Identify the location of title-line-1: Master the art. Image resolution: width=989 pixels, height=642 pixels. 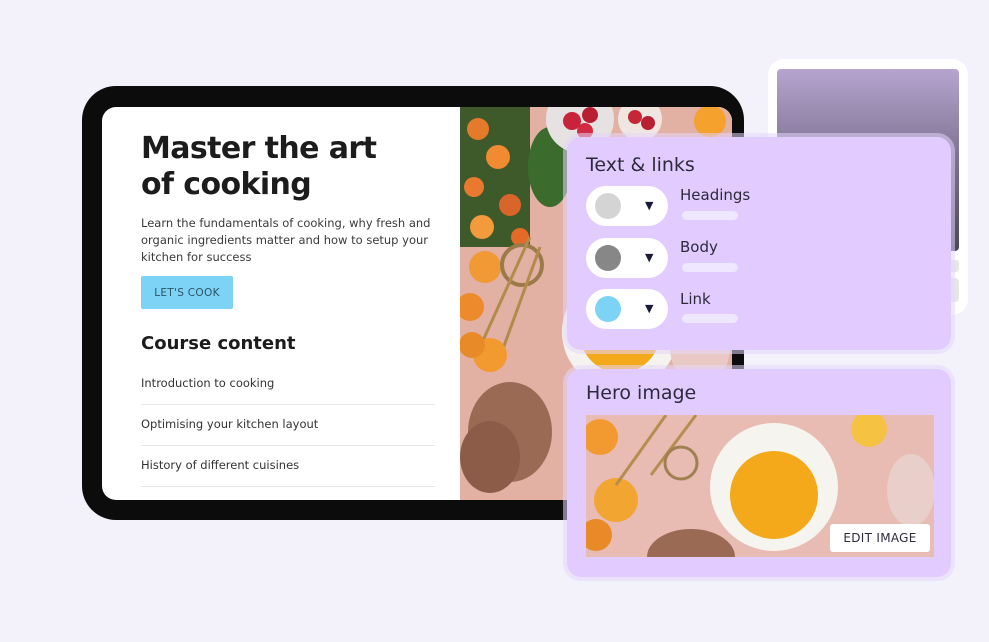
(259, 148).